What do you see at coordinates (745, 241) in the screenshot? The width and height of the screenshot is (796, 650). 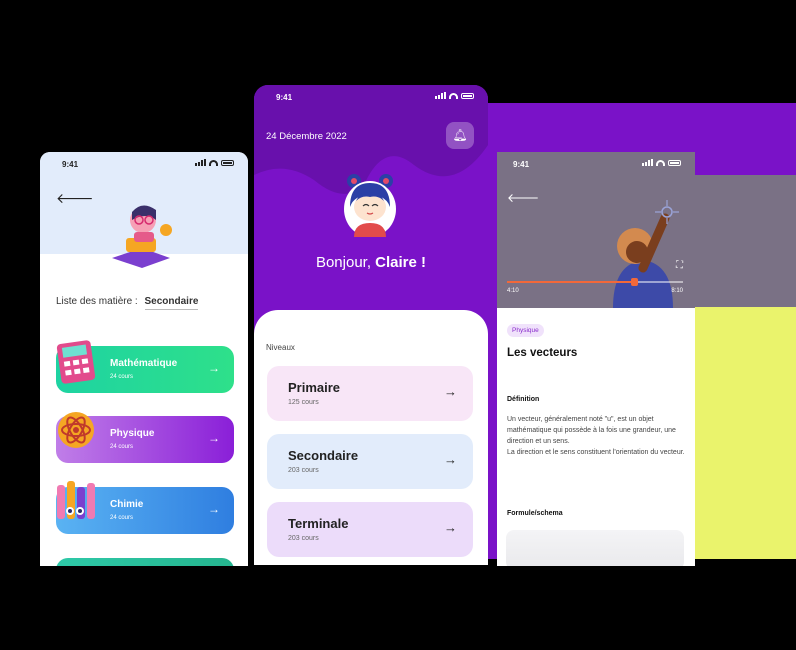 I see `video-backdrop-extension` at bounding box center [745, 241].